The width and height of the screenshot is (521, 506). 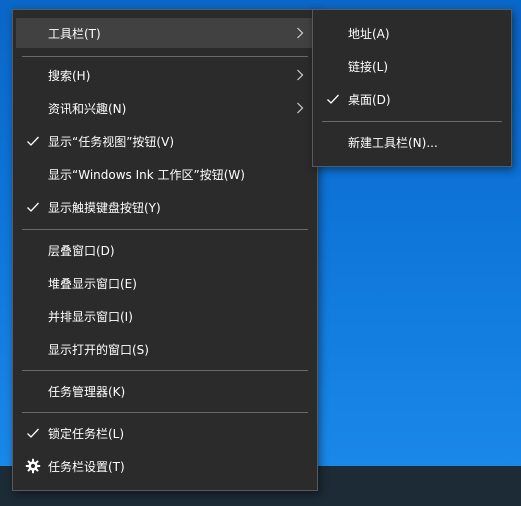 I want to click on menu-item-label: 显示“Windows Ink 工作区”按钮(W), so click(x=146, y=174).